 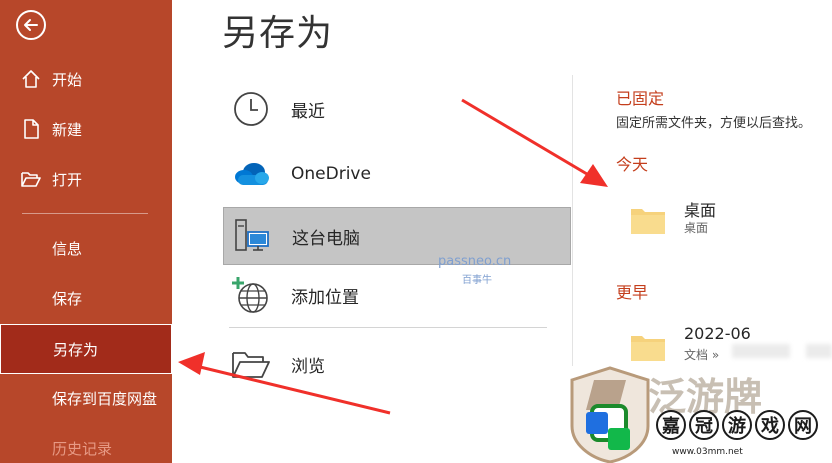 I want to click on logo-character: 嘉, so click(x=671, y=425).